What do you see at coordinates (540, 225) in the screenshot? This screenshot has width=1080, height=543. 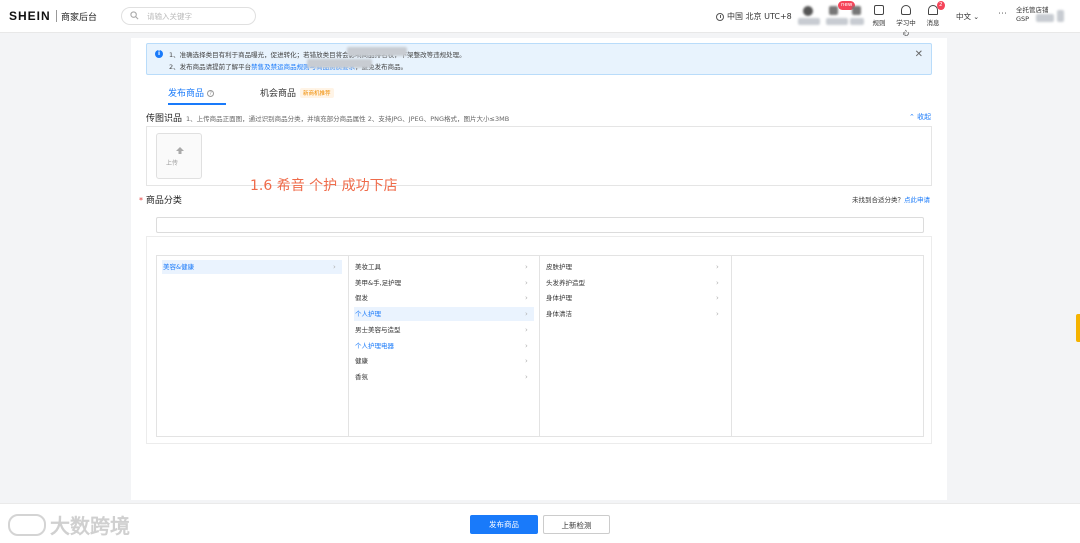 I see `category-search-input` at bounding box center [540, 225].